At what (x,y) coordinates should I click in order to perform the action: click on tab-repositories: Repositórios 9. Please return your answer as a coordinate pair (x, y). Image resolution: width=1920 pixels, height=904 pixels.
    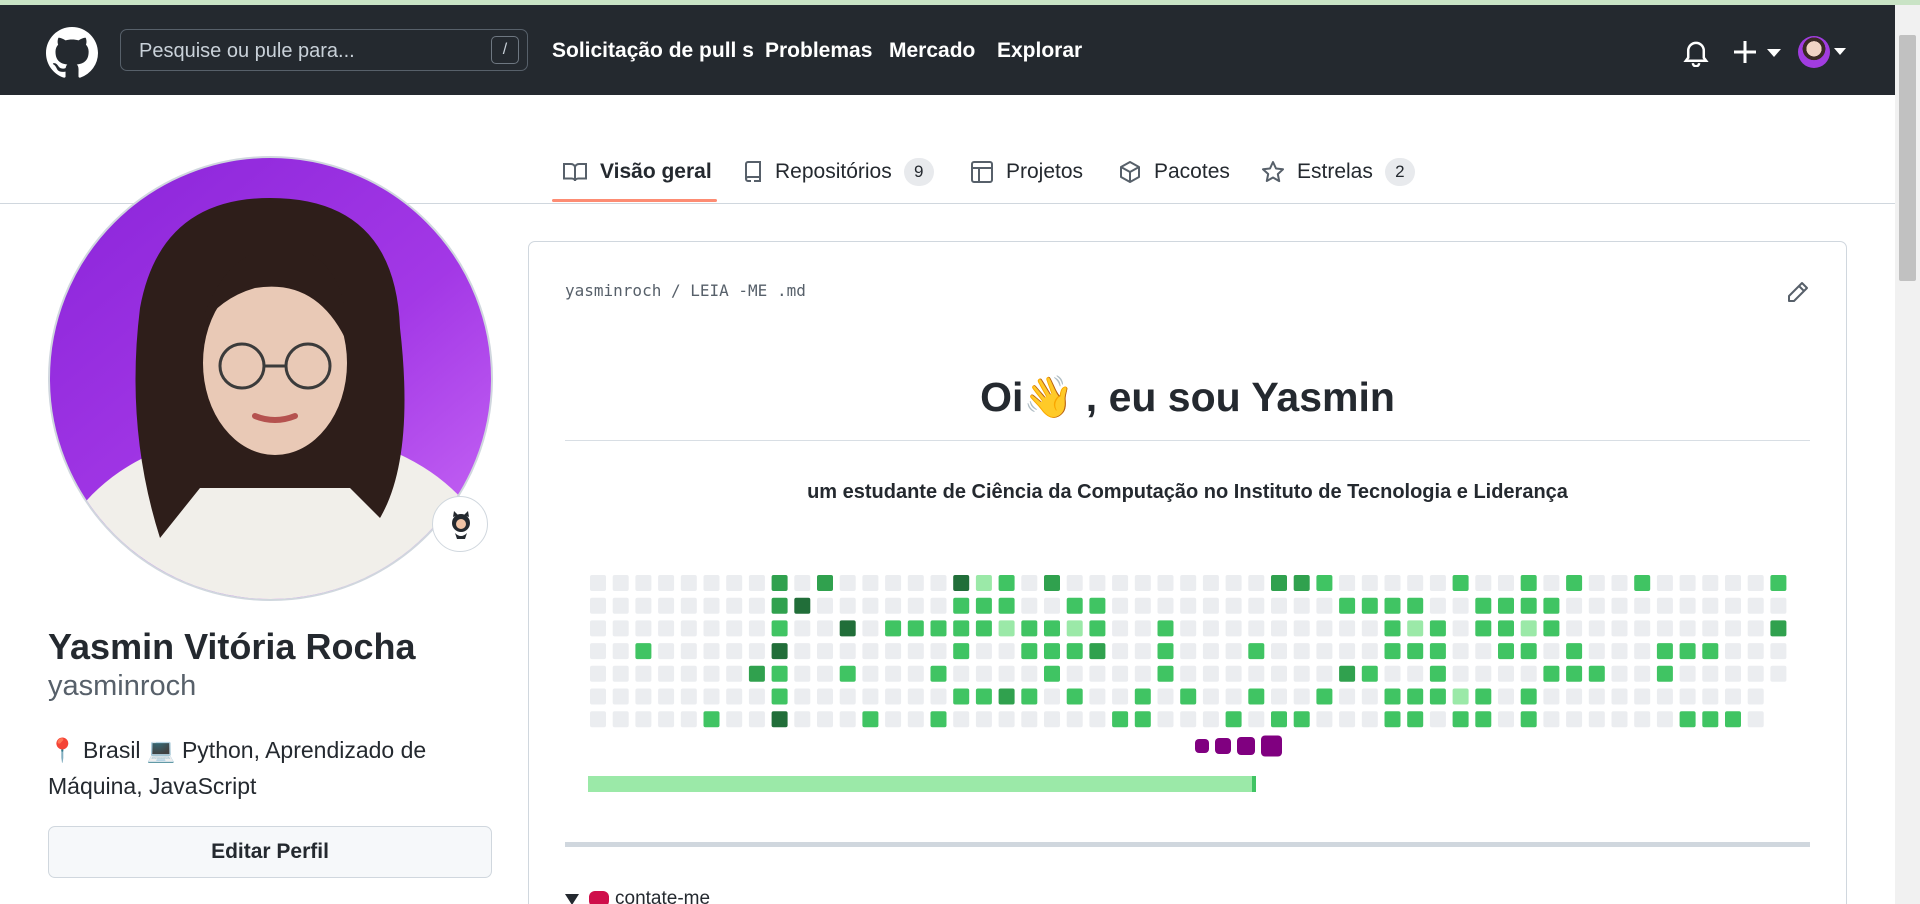
    Looking at the image, I should click on (838, 172).